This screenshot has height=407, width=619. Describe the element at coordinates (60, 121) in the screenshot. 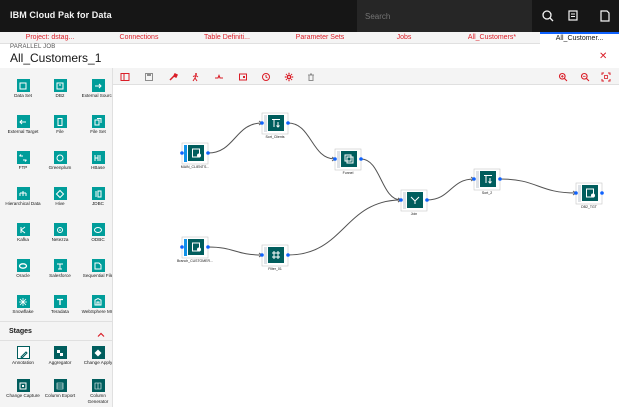

I see `file-icon` at that location.